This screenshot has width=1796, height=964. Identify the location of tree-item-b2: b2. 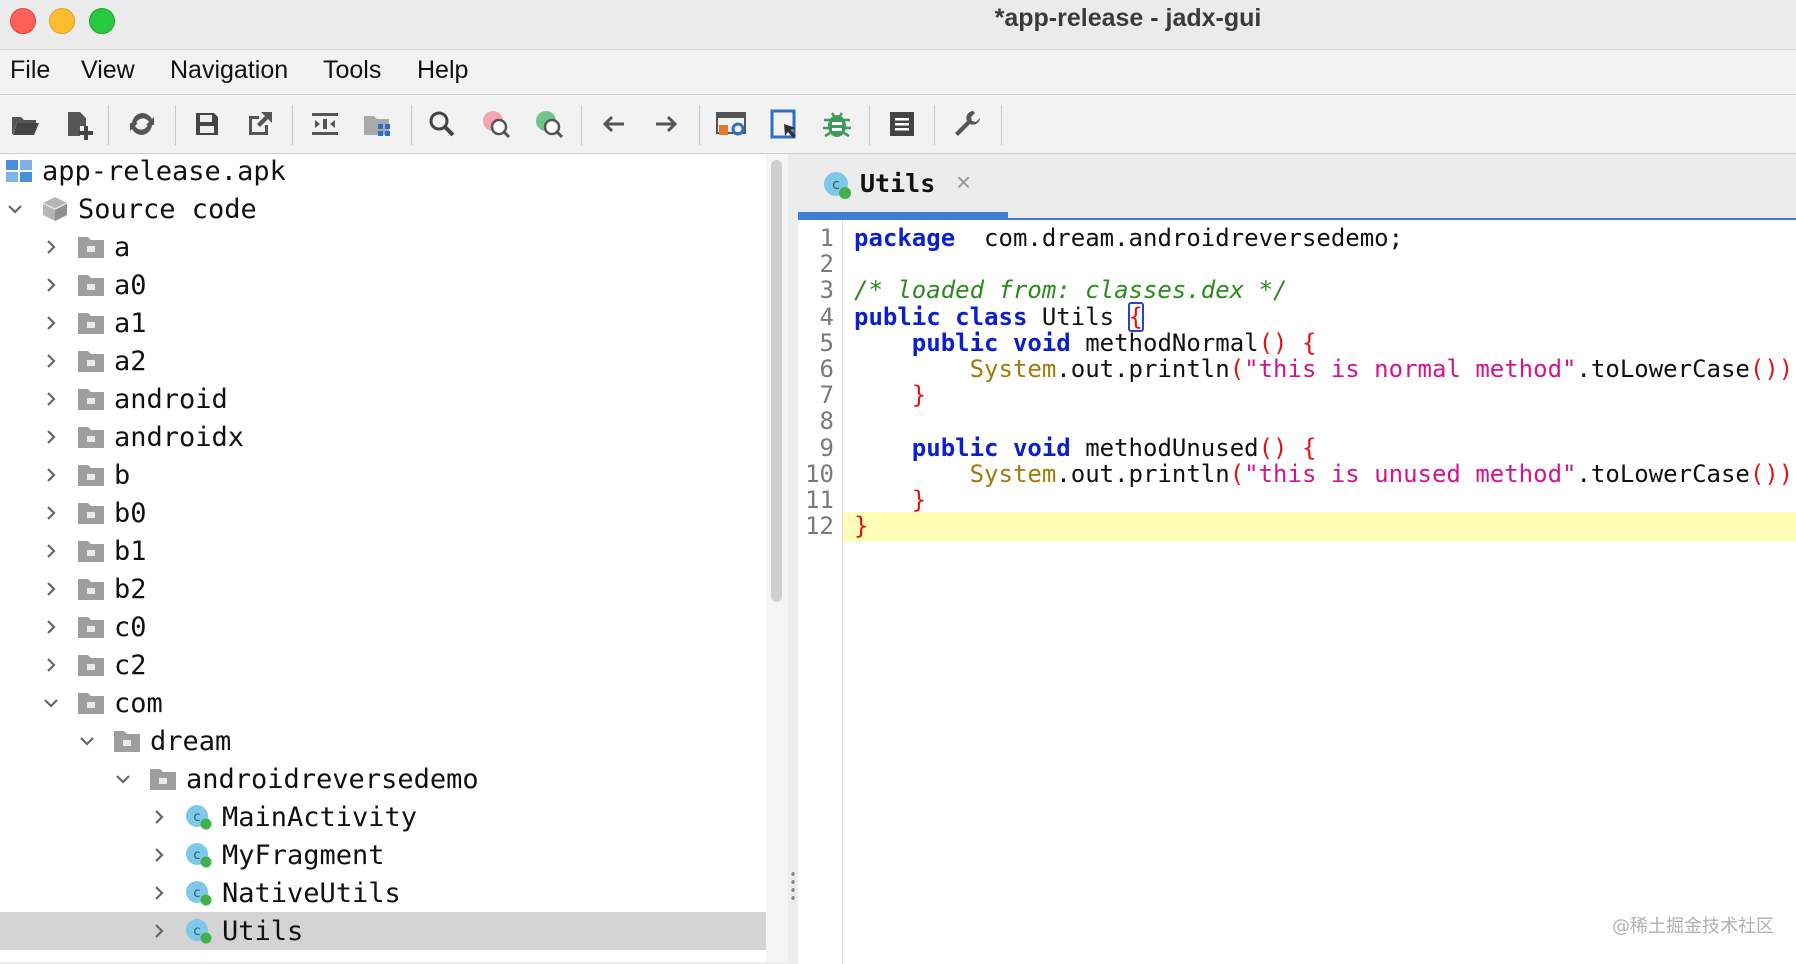
(383, 589).